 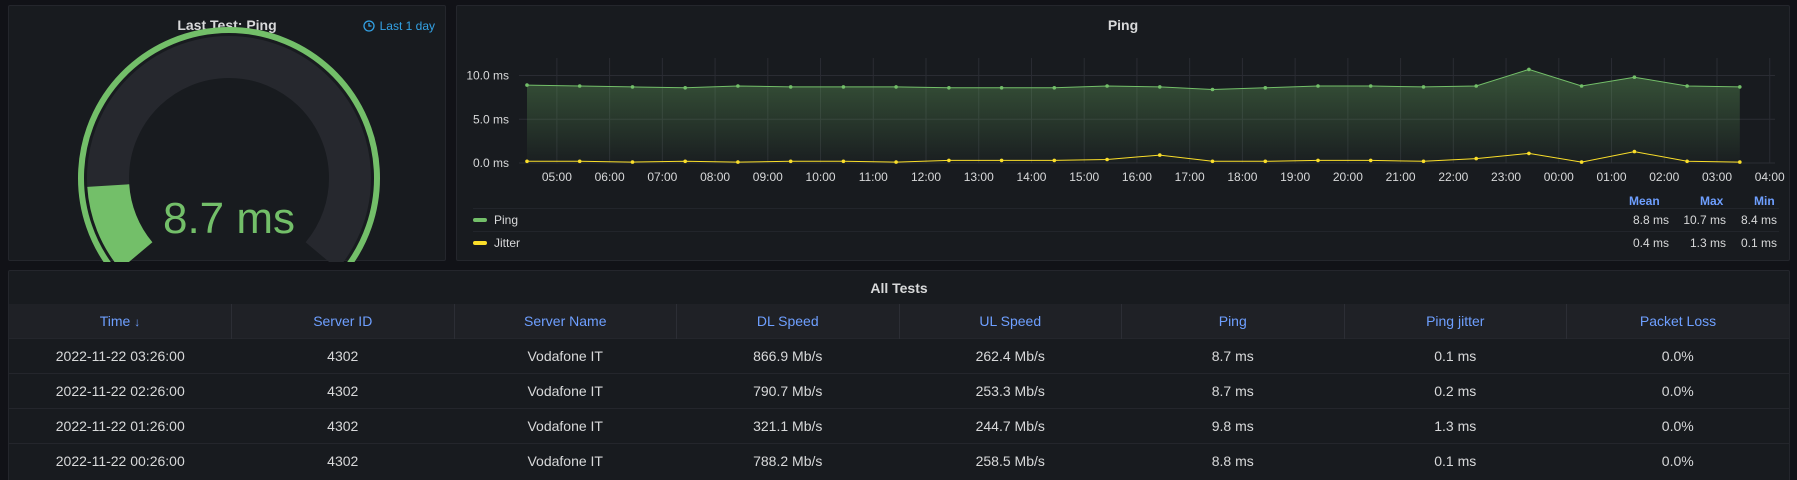 What do you see at coordinates (821, 177) in the screenshot?
I see `x-tick-label: 10:00` at bounding box center [821, 177].